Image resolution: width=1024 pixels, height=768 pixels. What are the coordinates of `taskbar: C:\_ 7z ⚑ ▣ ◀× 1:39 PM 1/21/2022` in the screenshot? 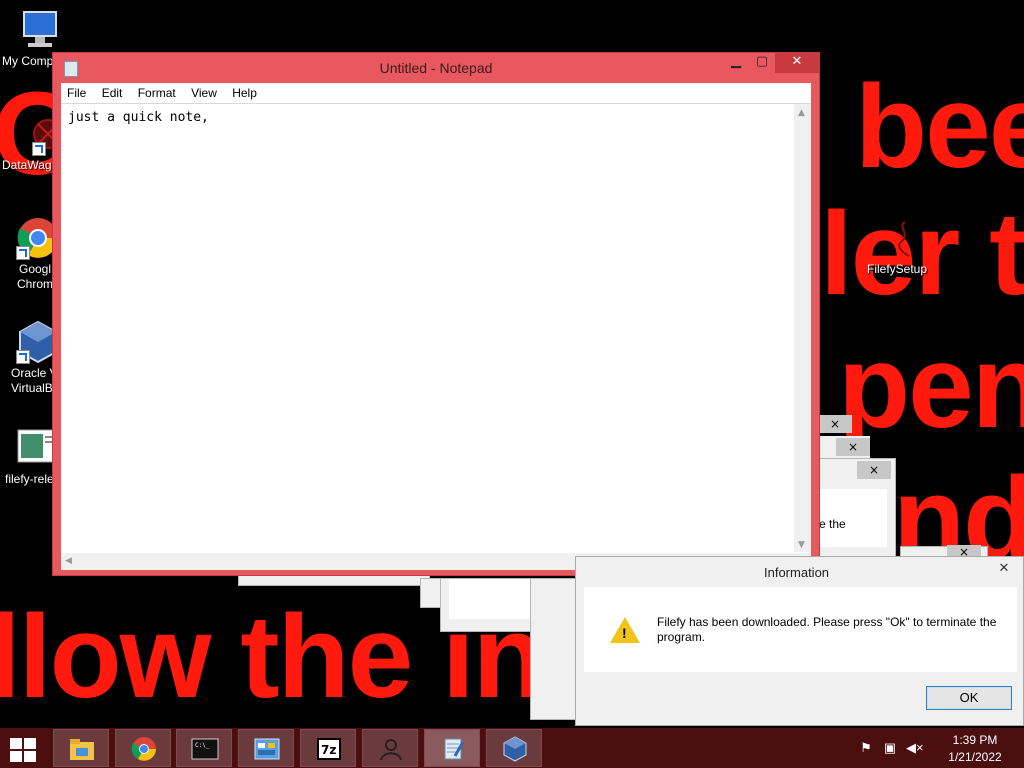 It's located at (512, 748).